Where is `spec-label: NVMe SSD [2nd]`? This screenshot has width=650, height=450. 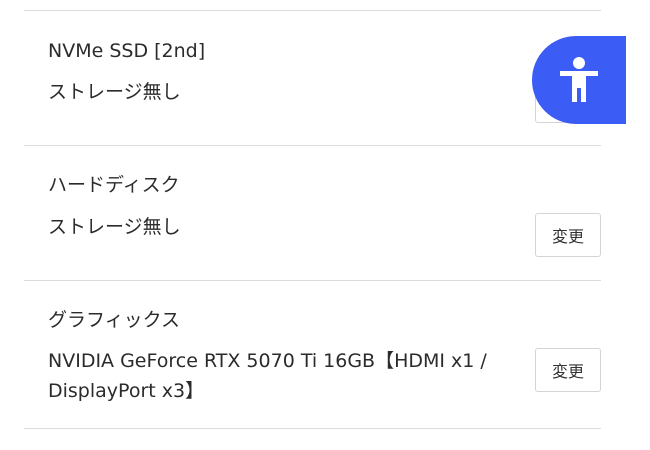
spec-label: NVMe SSD [2nd] is located at coordinates (127, 51).